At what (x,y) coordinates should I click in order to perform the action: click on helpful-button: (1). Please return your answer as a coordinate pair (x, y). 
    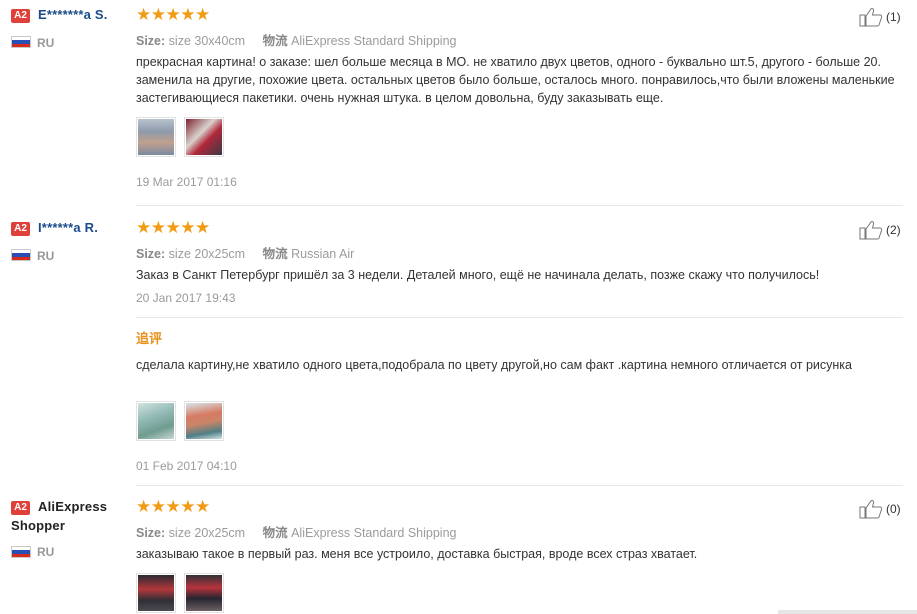
    Looking at the image, I should click on (880, 17).